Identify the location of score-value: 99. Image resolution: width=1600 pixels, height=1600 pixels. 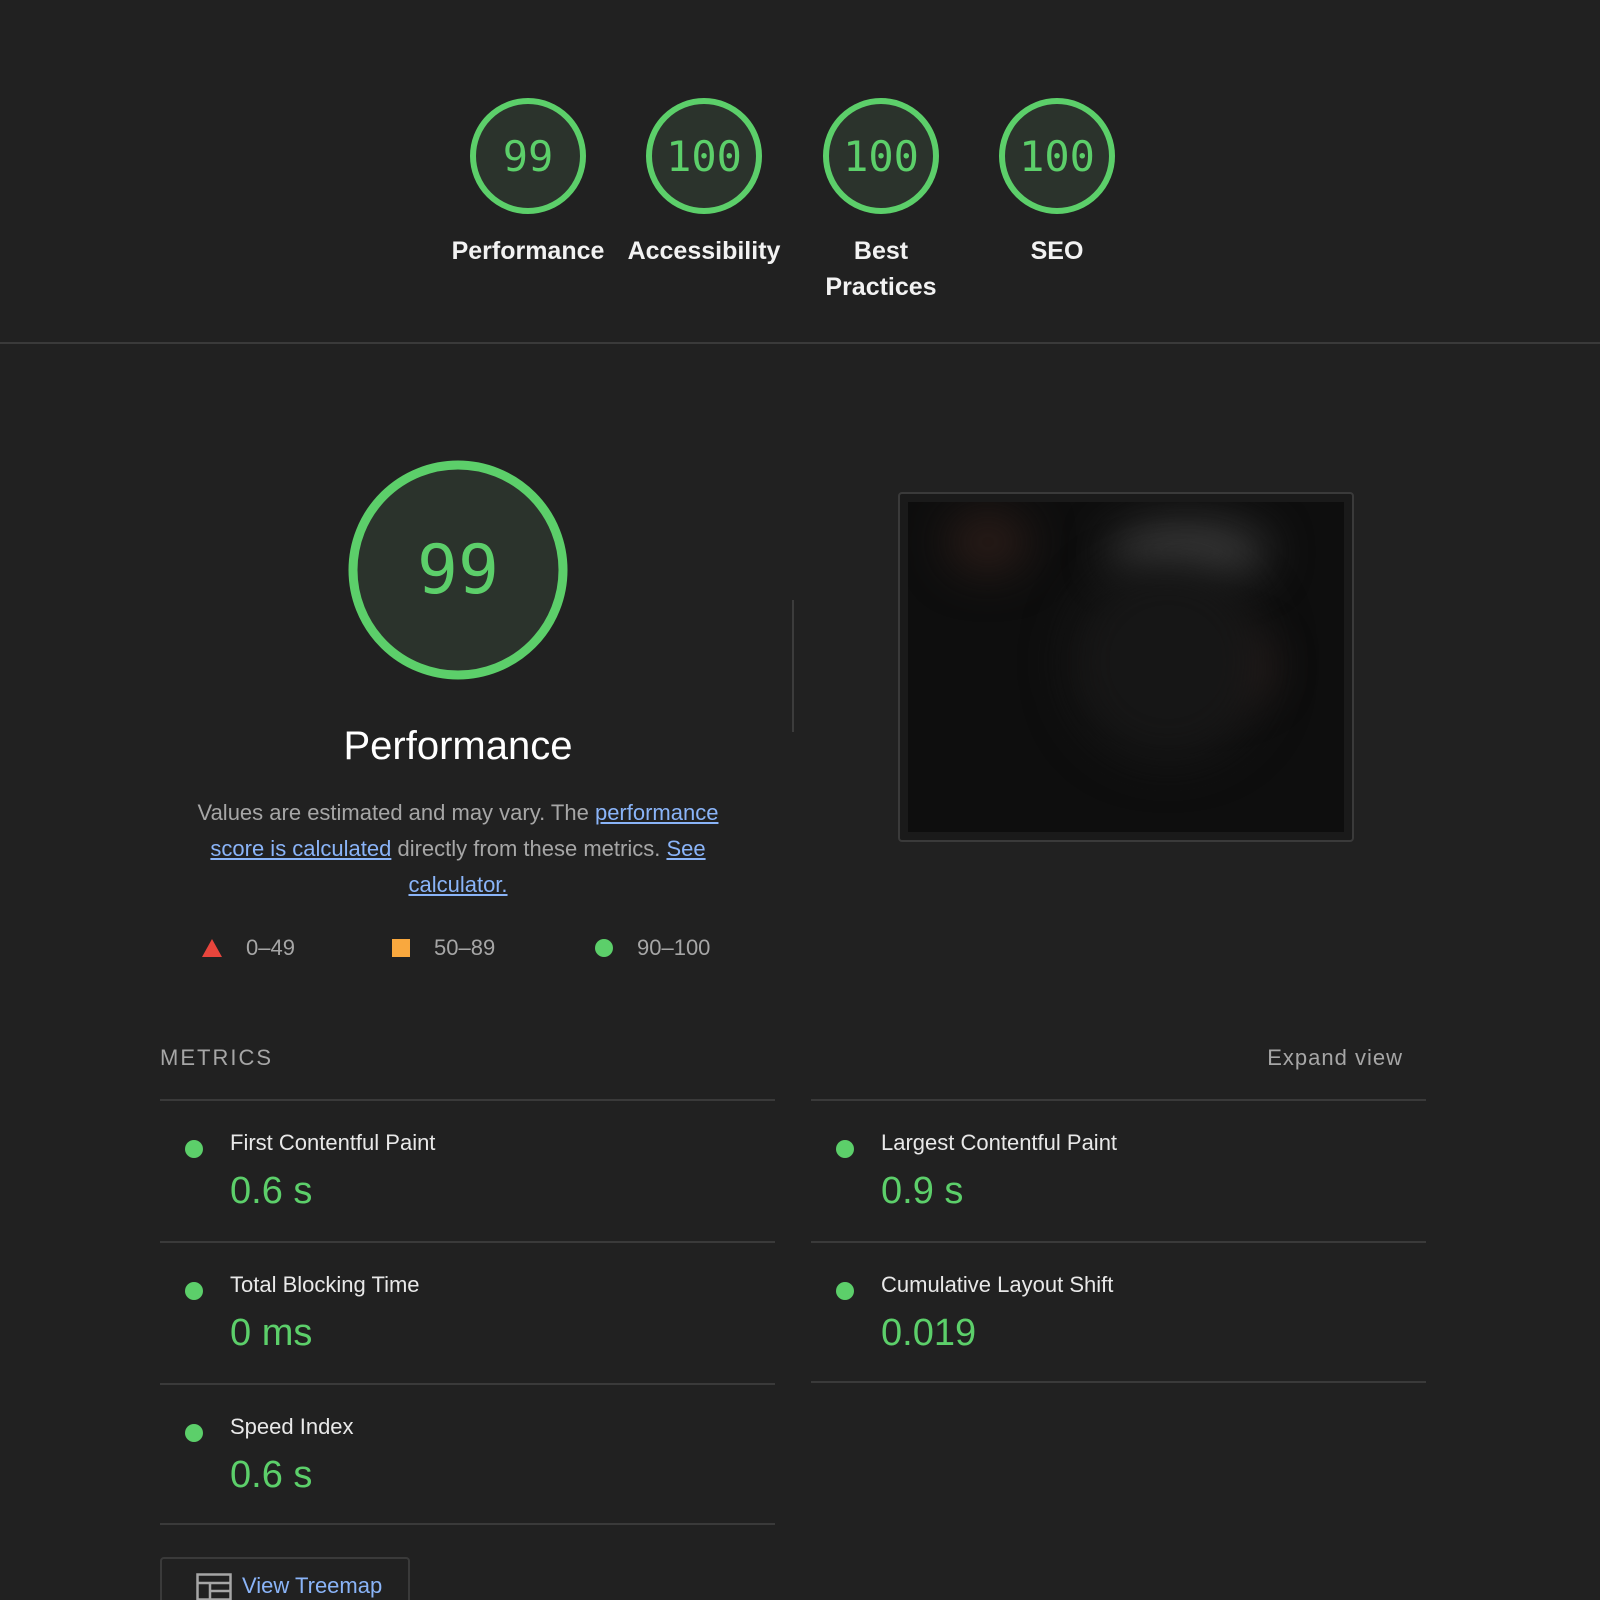
(528, 156).